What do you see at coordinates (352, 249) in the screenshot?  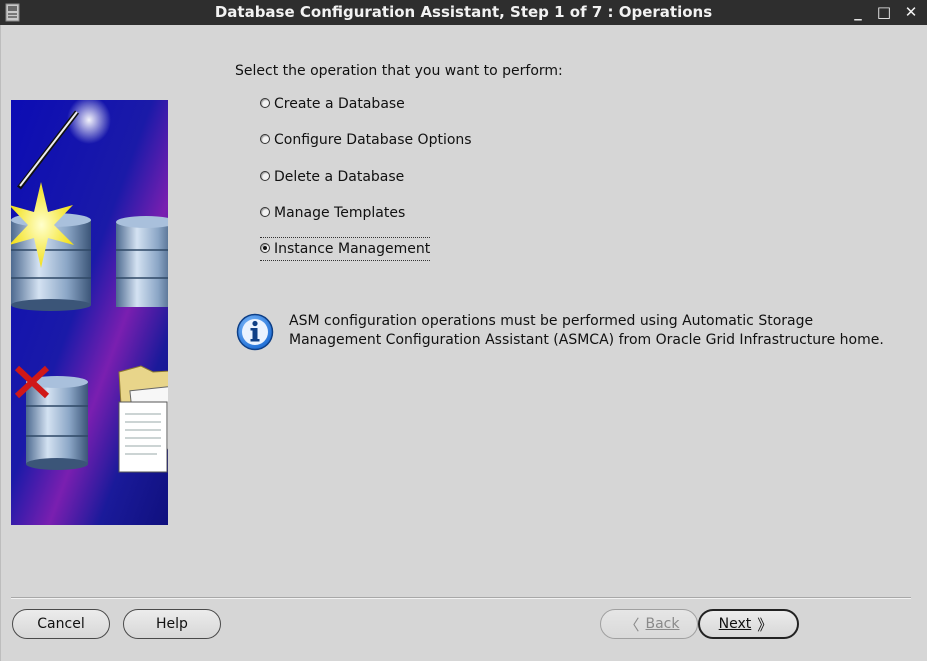 I see `radio-label: Instance Management` at bounding box center [352, 249].